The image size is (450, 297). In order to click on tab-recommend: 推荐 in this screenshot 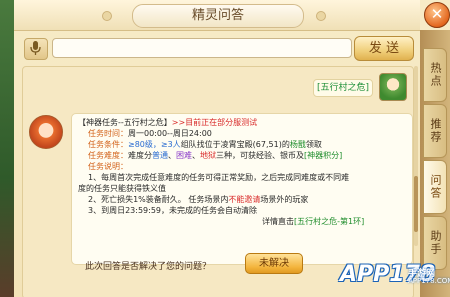, I will do `click(435, 131)`.